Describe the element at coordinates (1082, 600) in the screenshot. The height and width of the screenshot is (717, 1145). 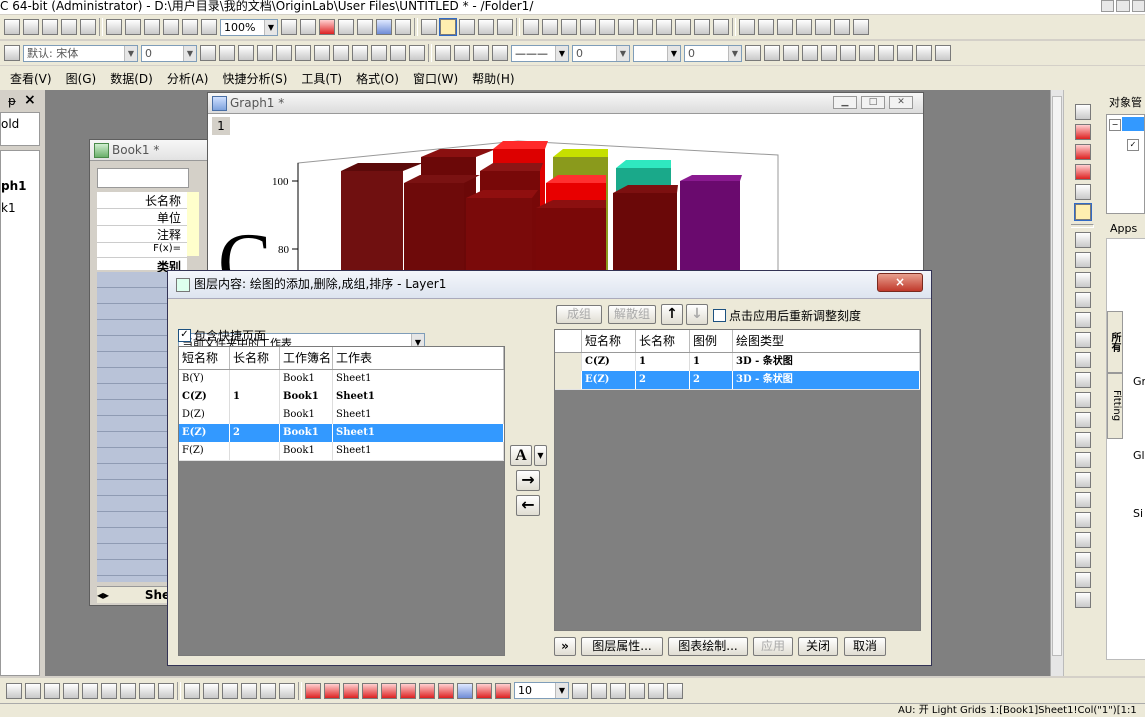
I see `same-height-icon` at that location.